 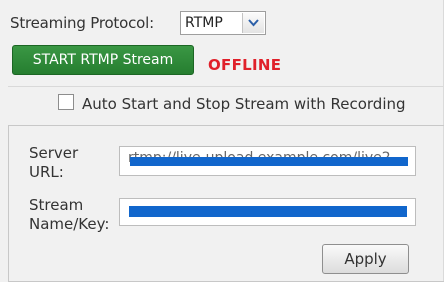 I want to click on dropdown-toggle, so click(x=253, y=23).